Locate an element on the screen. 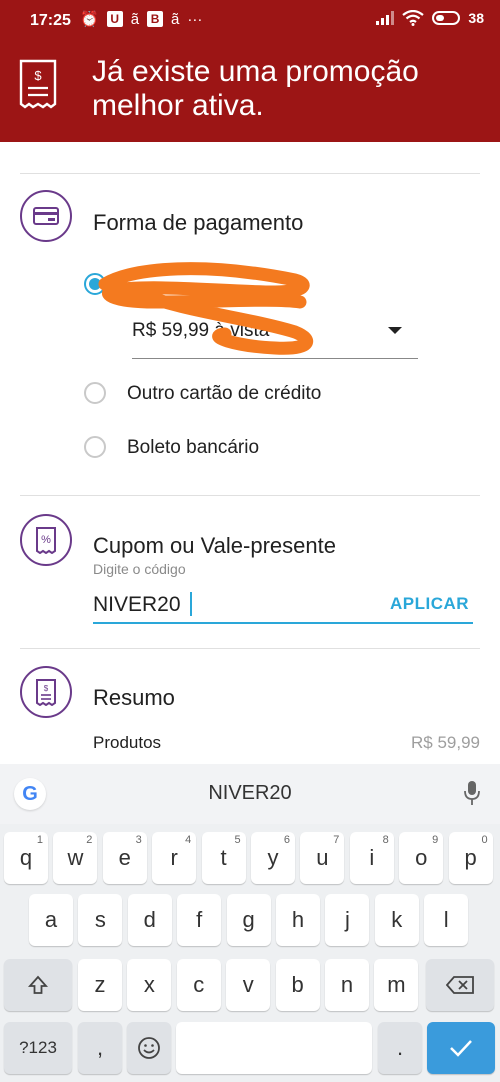 The height and width of the screenshot is (1082, 500). key-z: z is located at coordinates (100, 985).